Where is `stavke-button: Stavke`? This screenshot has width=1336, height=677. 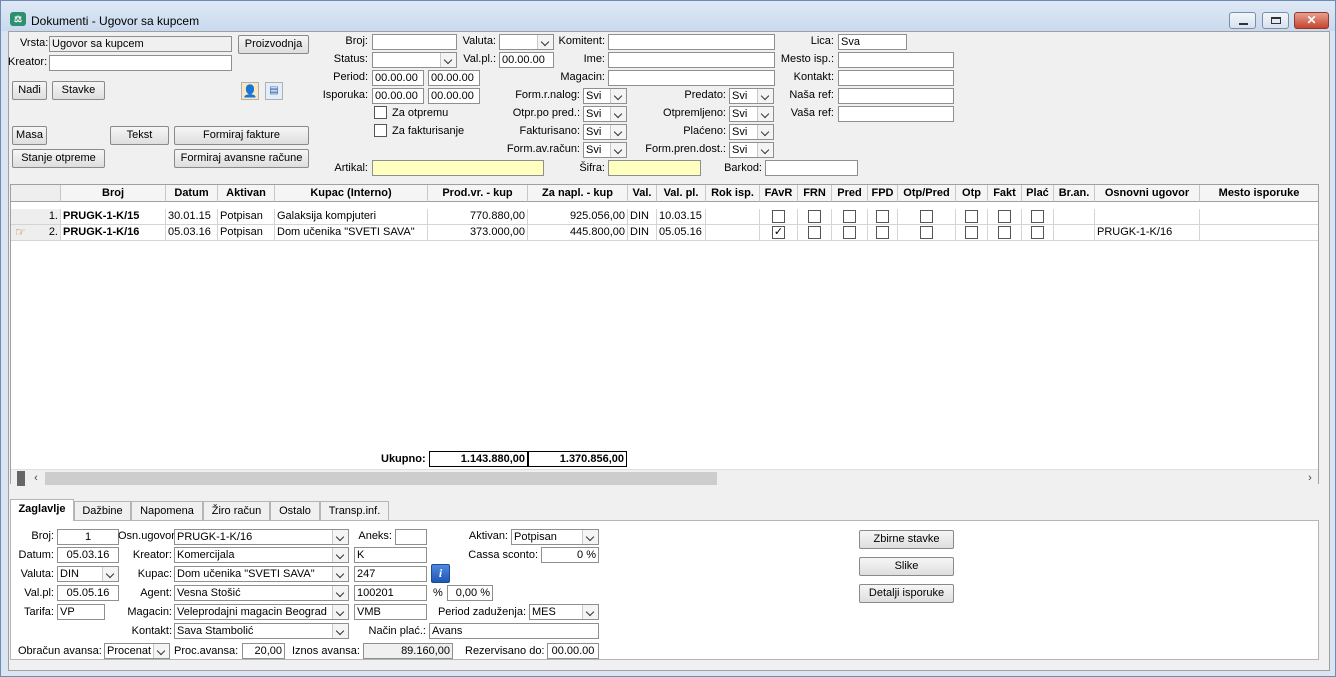 stavke-button: Stavke is located at coordinates (78, 90).